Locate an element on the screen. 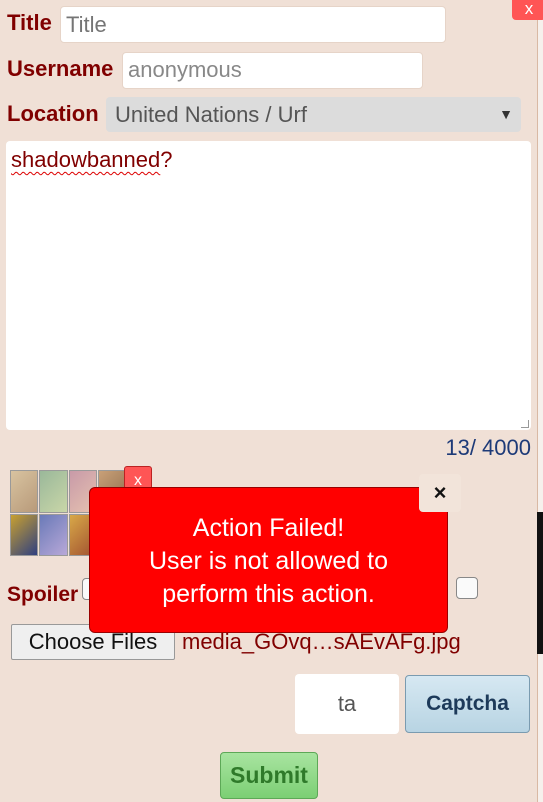 This screenshot has width=543, height=802. location-label: Location is located at coordinates (53, 113).